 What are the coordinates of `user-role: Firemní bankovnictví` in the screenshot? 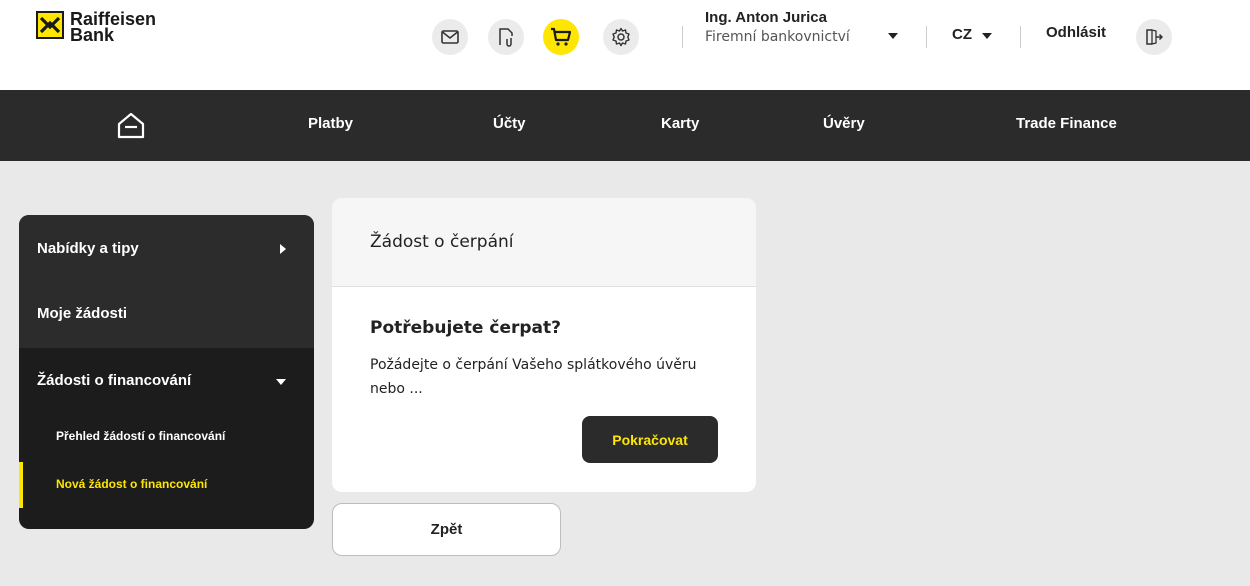 It's located at (777, 37).